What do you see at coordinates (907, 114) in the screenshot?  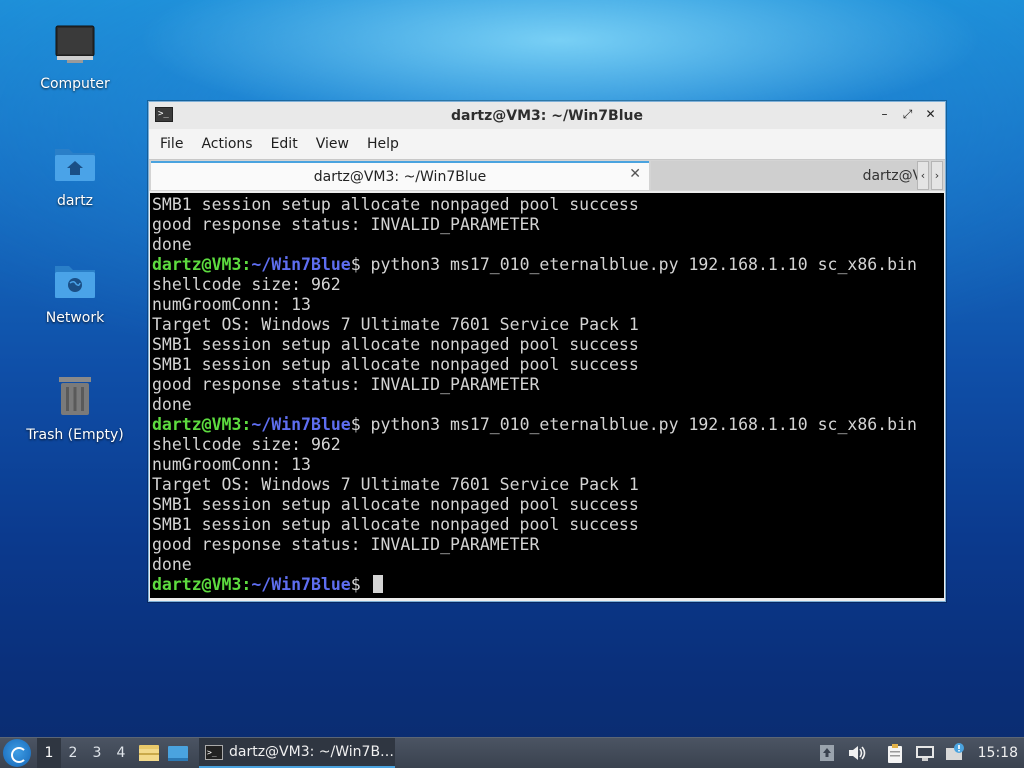 I see `maximize-button: ⤢` at bounding box center [907, 114].